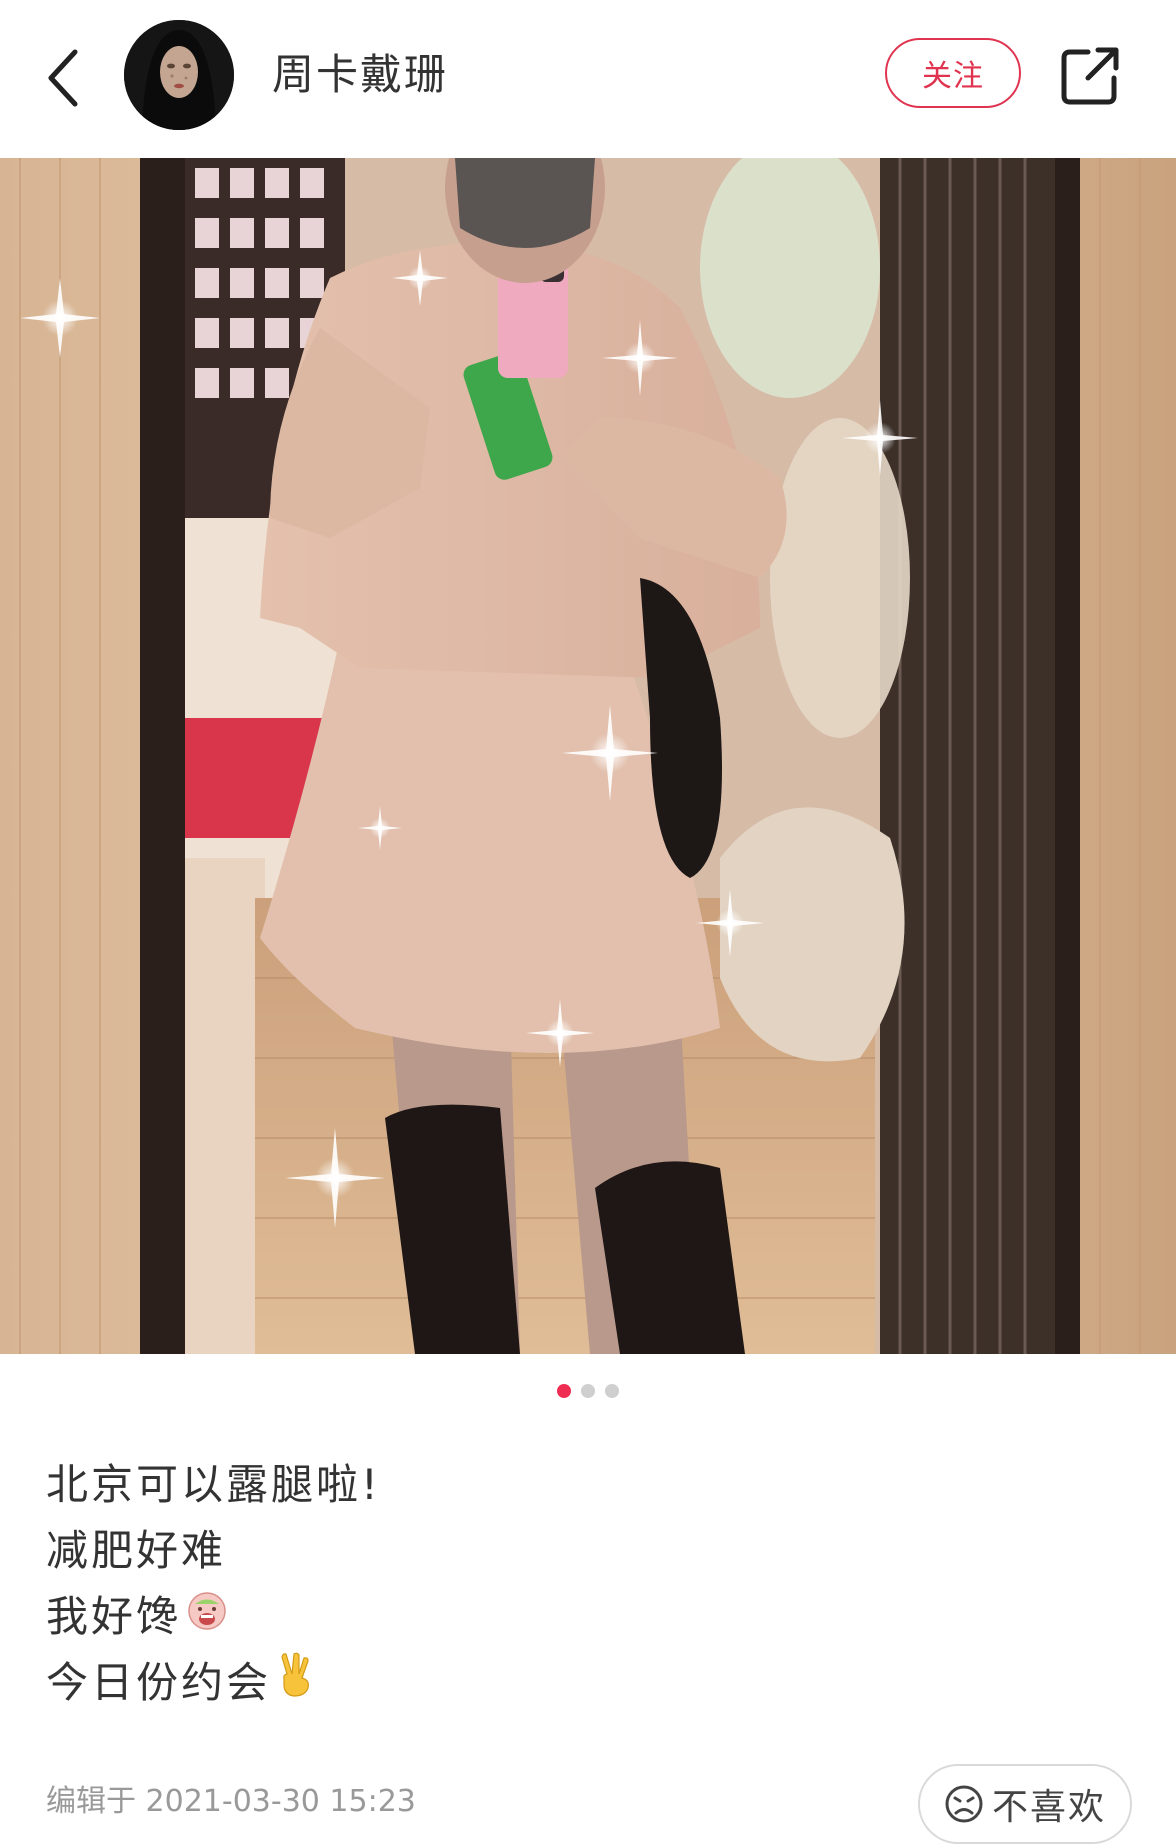  I want to click on chevron-left-icon, so click(63, 78).